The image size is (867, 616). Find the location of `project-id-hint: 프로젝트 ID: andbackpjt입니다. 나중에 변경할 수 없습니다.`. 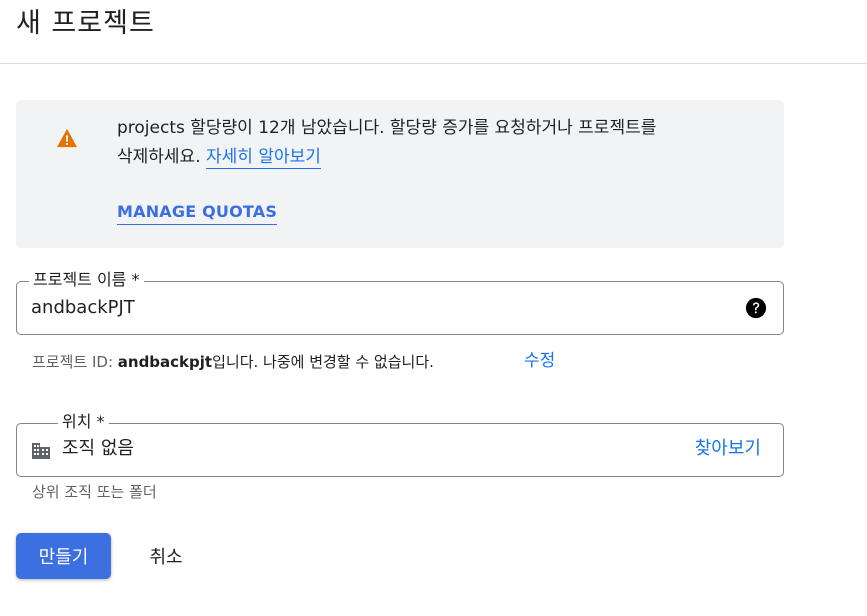

project-id-hint: 프로젝트 ID: andbackpjt입니다. 나중에 변경할 수 없습니다. is located at coordinates (233, 362).